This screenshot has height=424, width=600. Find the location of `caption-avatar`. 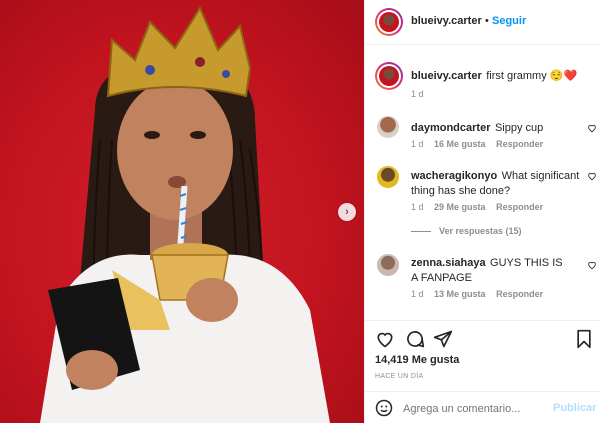

caption-avatar is located at coordinates (389, 76).